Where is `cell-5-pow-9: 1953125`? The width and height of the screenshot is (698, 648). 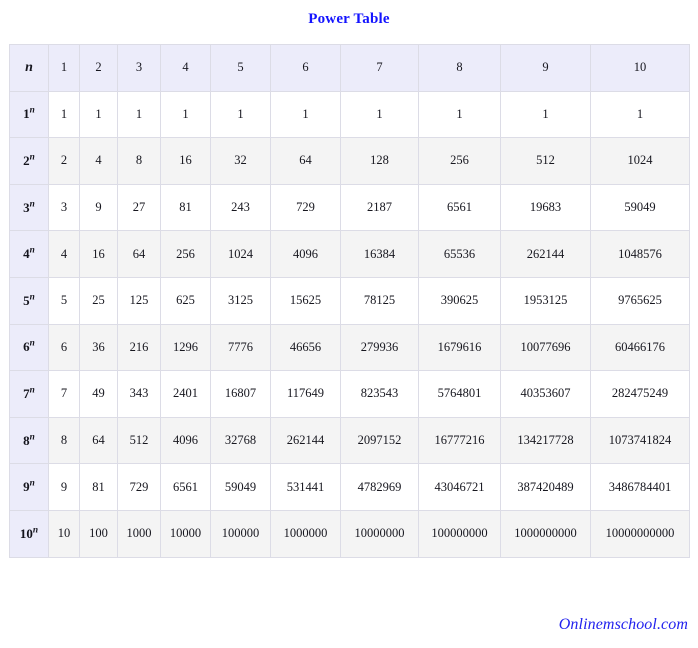 cell-5-pow-9: 1953125 is located at coordinates (545, 300).